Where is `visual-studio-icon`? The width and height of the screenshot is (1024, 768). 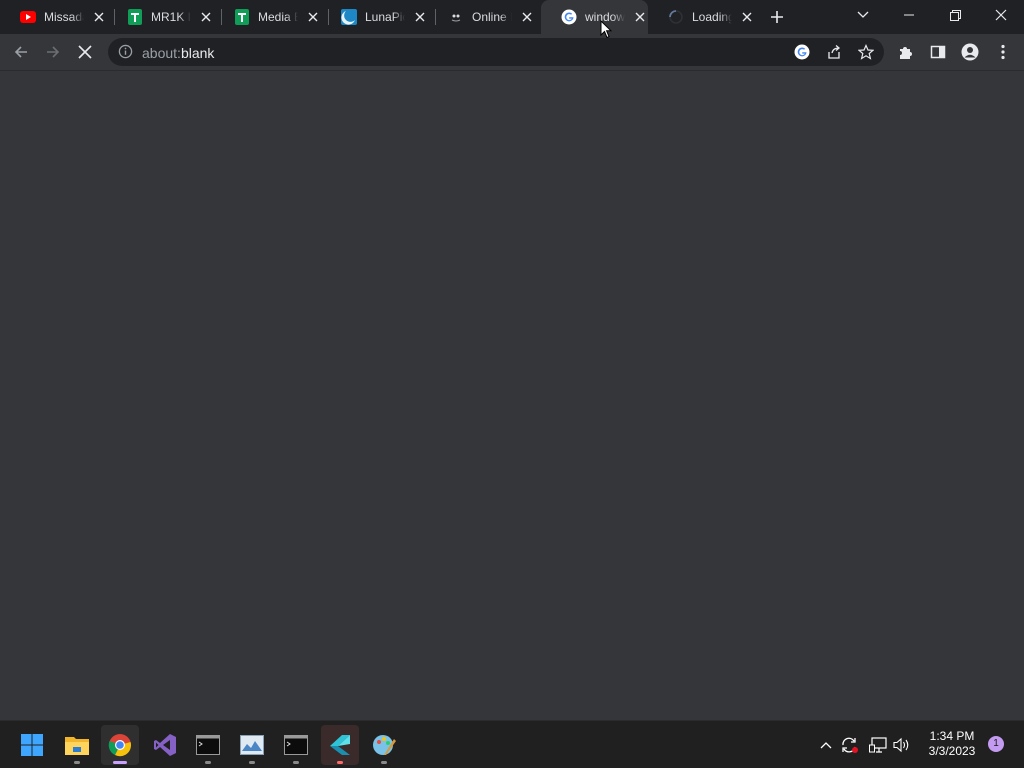 visual-studio-icon is located at coordinates (165, 745).